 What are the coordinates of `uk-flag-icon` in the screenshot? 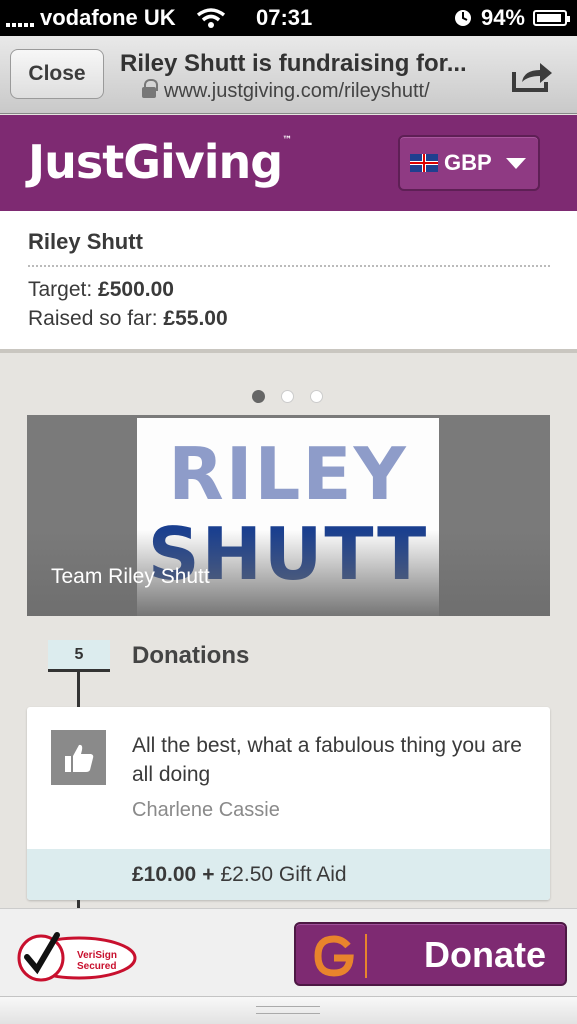 It's located at (424, 163).